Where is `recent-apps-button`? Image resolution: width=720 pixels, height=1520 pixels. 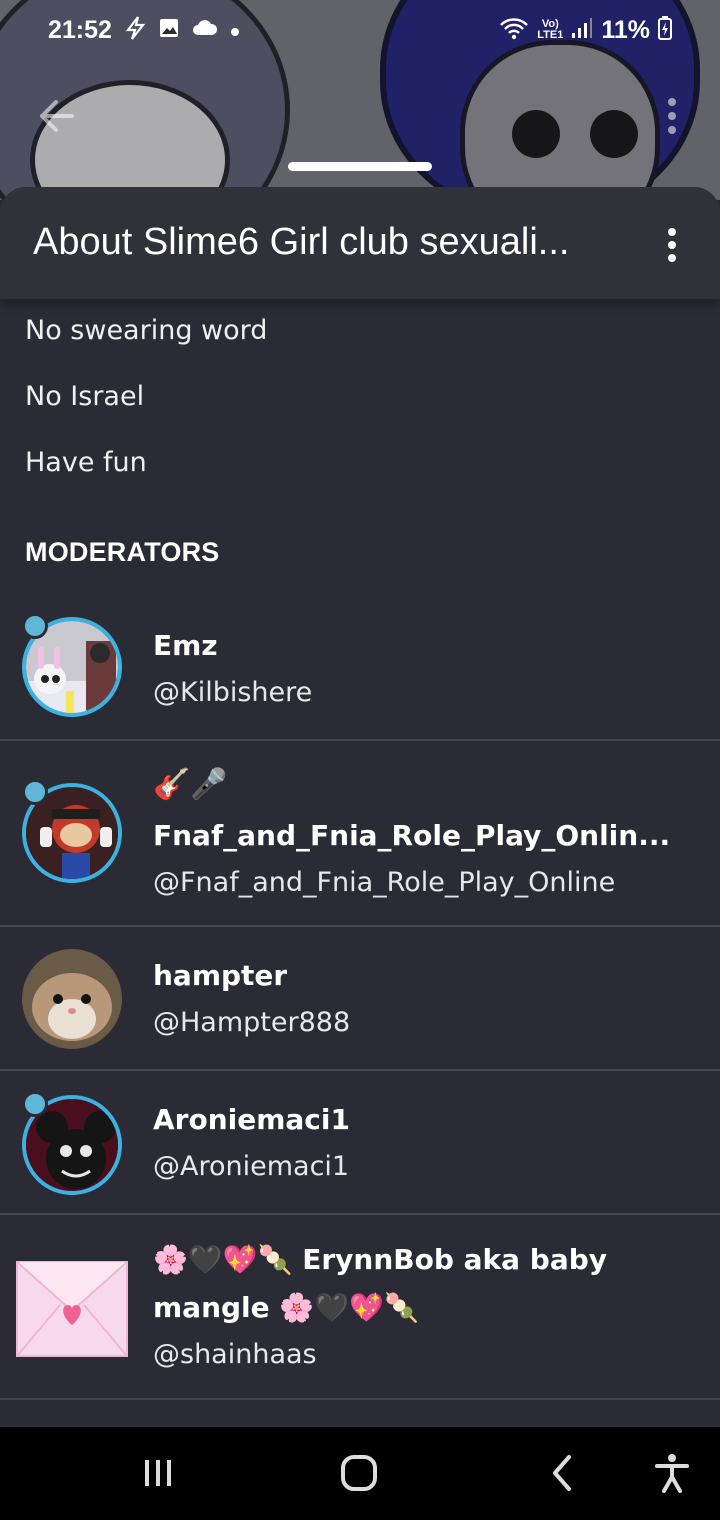
recent-apps-button is located at coordinates (158, 1473).